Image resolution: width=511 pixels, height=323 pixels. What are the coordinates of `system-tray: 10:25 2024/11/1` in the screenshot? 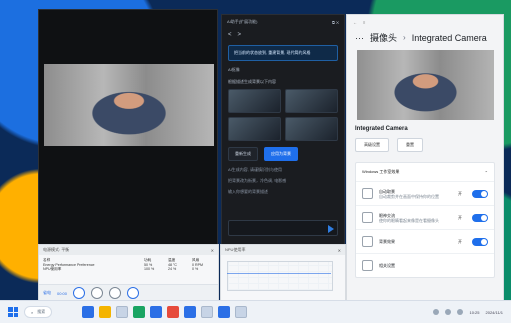 It's located at (468, 312).